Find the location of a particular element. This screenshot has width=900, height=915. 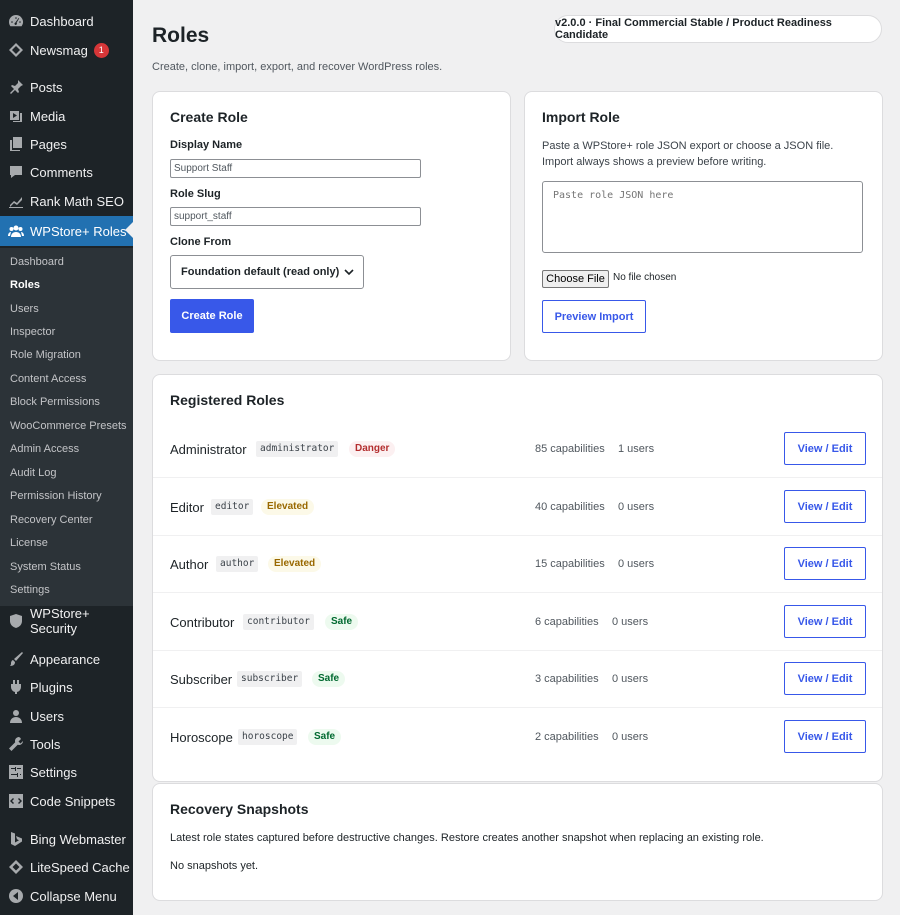

nav-code-snippets: Code Snippets is located at coordinates (66, 801).